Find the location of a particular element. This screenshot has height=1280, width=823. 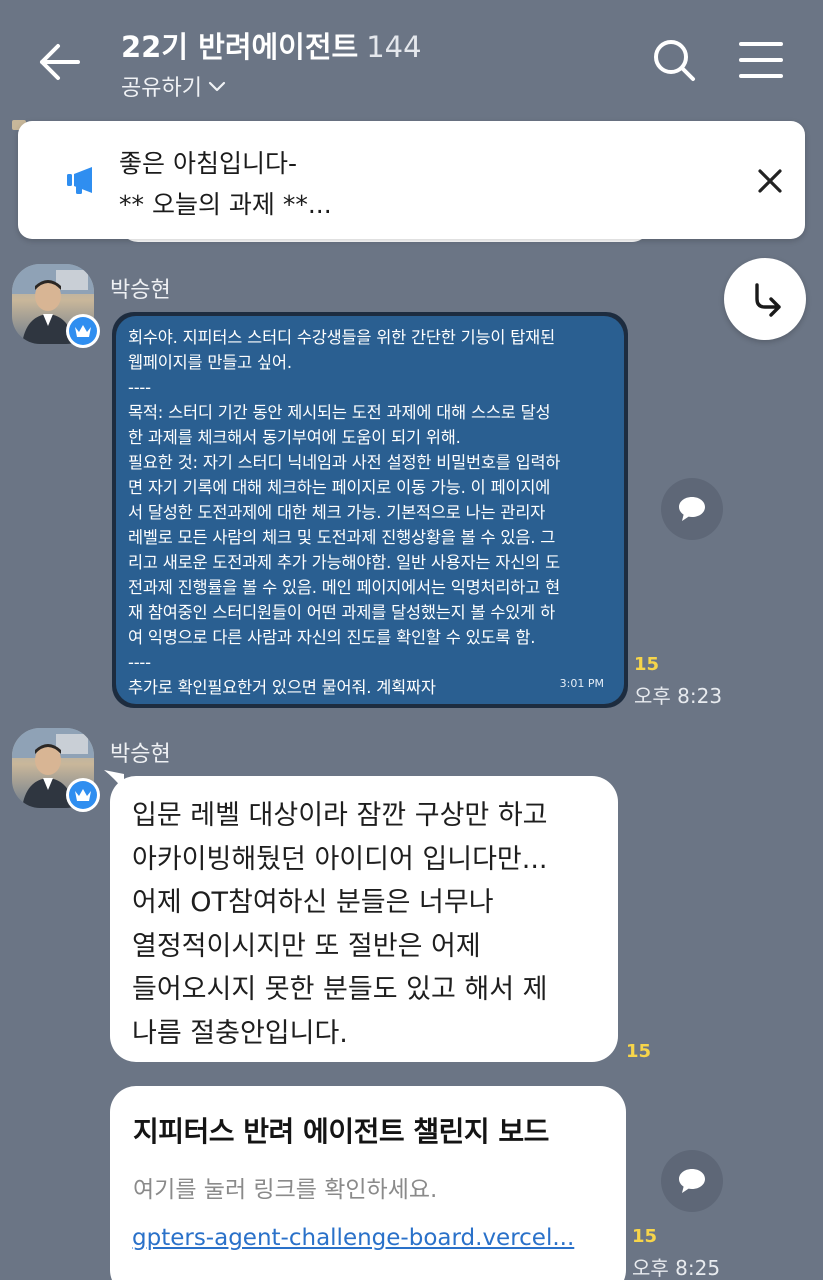

search-button is located at coordinates (674, 60).